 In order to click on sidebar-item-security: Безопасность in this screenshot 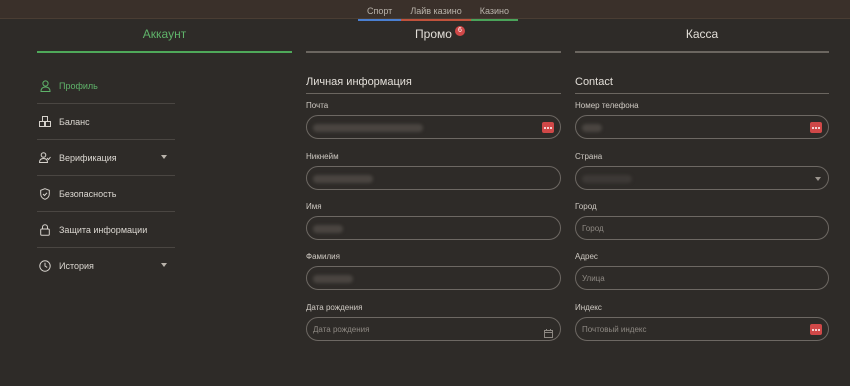, I will do `click(106, 194)`.